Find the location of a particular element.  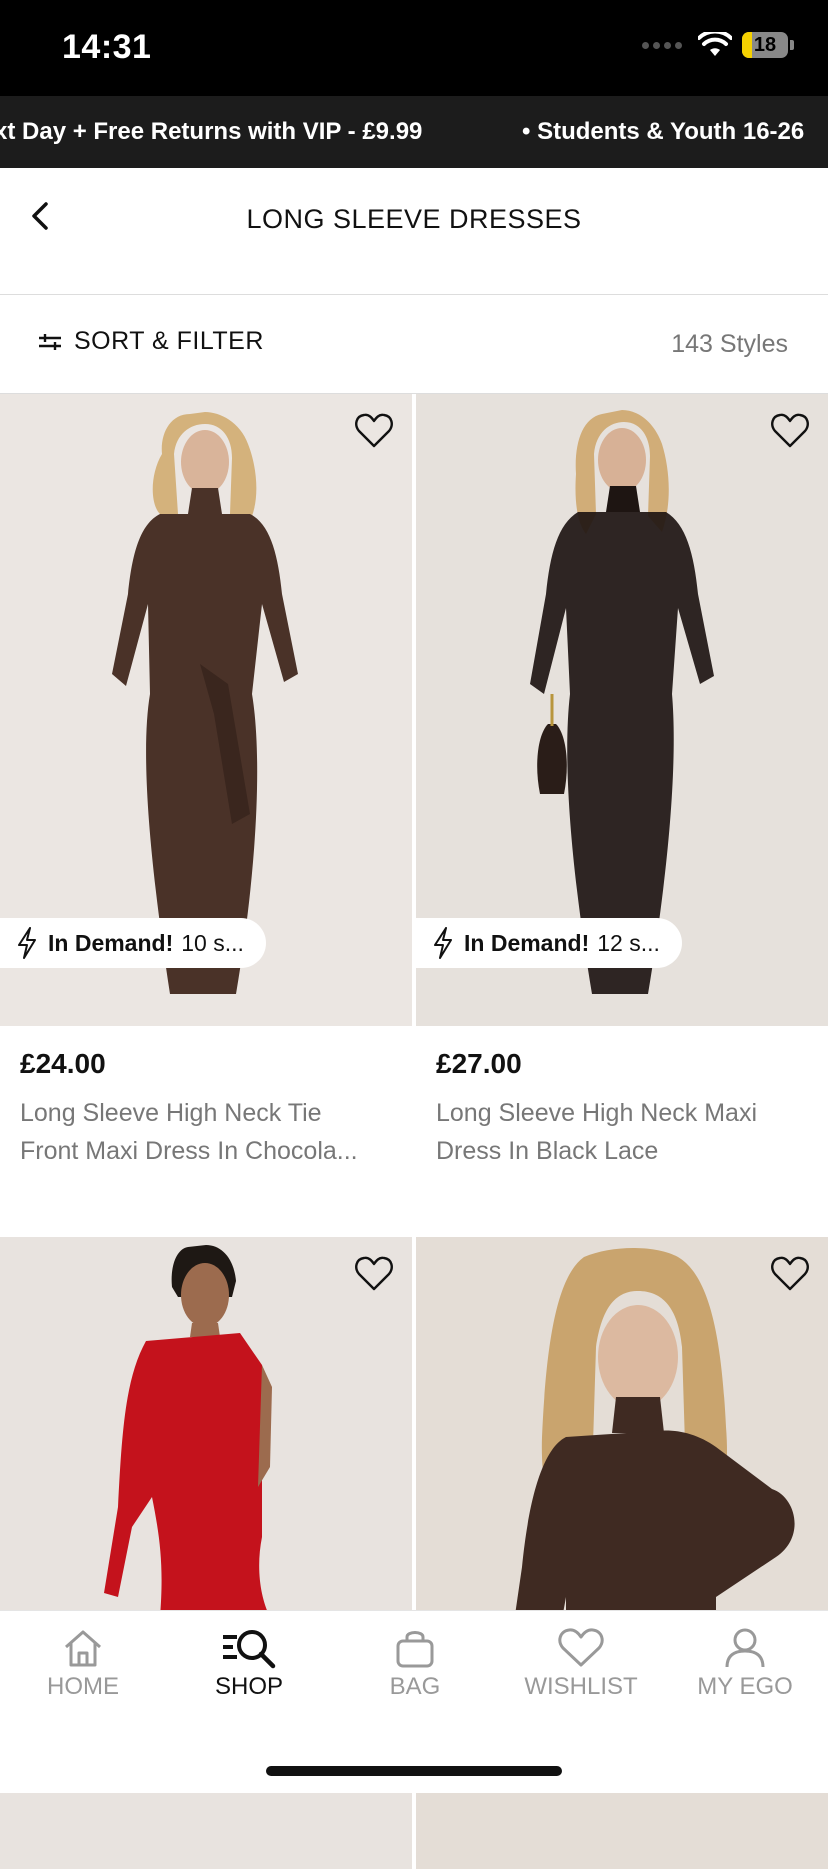

signal-icon is located at coordinates (662, 45).